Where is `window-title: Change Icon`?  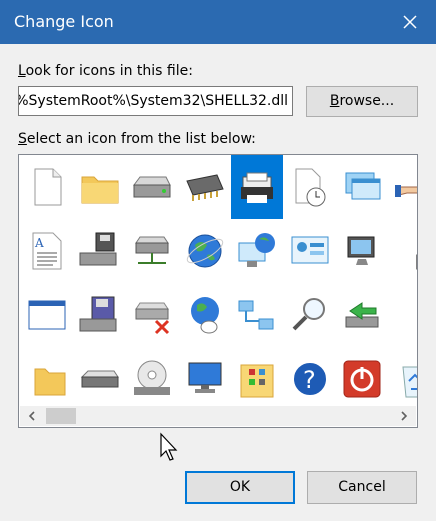 window-title: Change Icon is located at coordinates (64, 21).